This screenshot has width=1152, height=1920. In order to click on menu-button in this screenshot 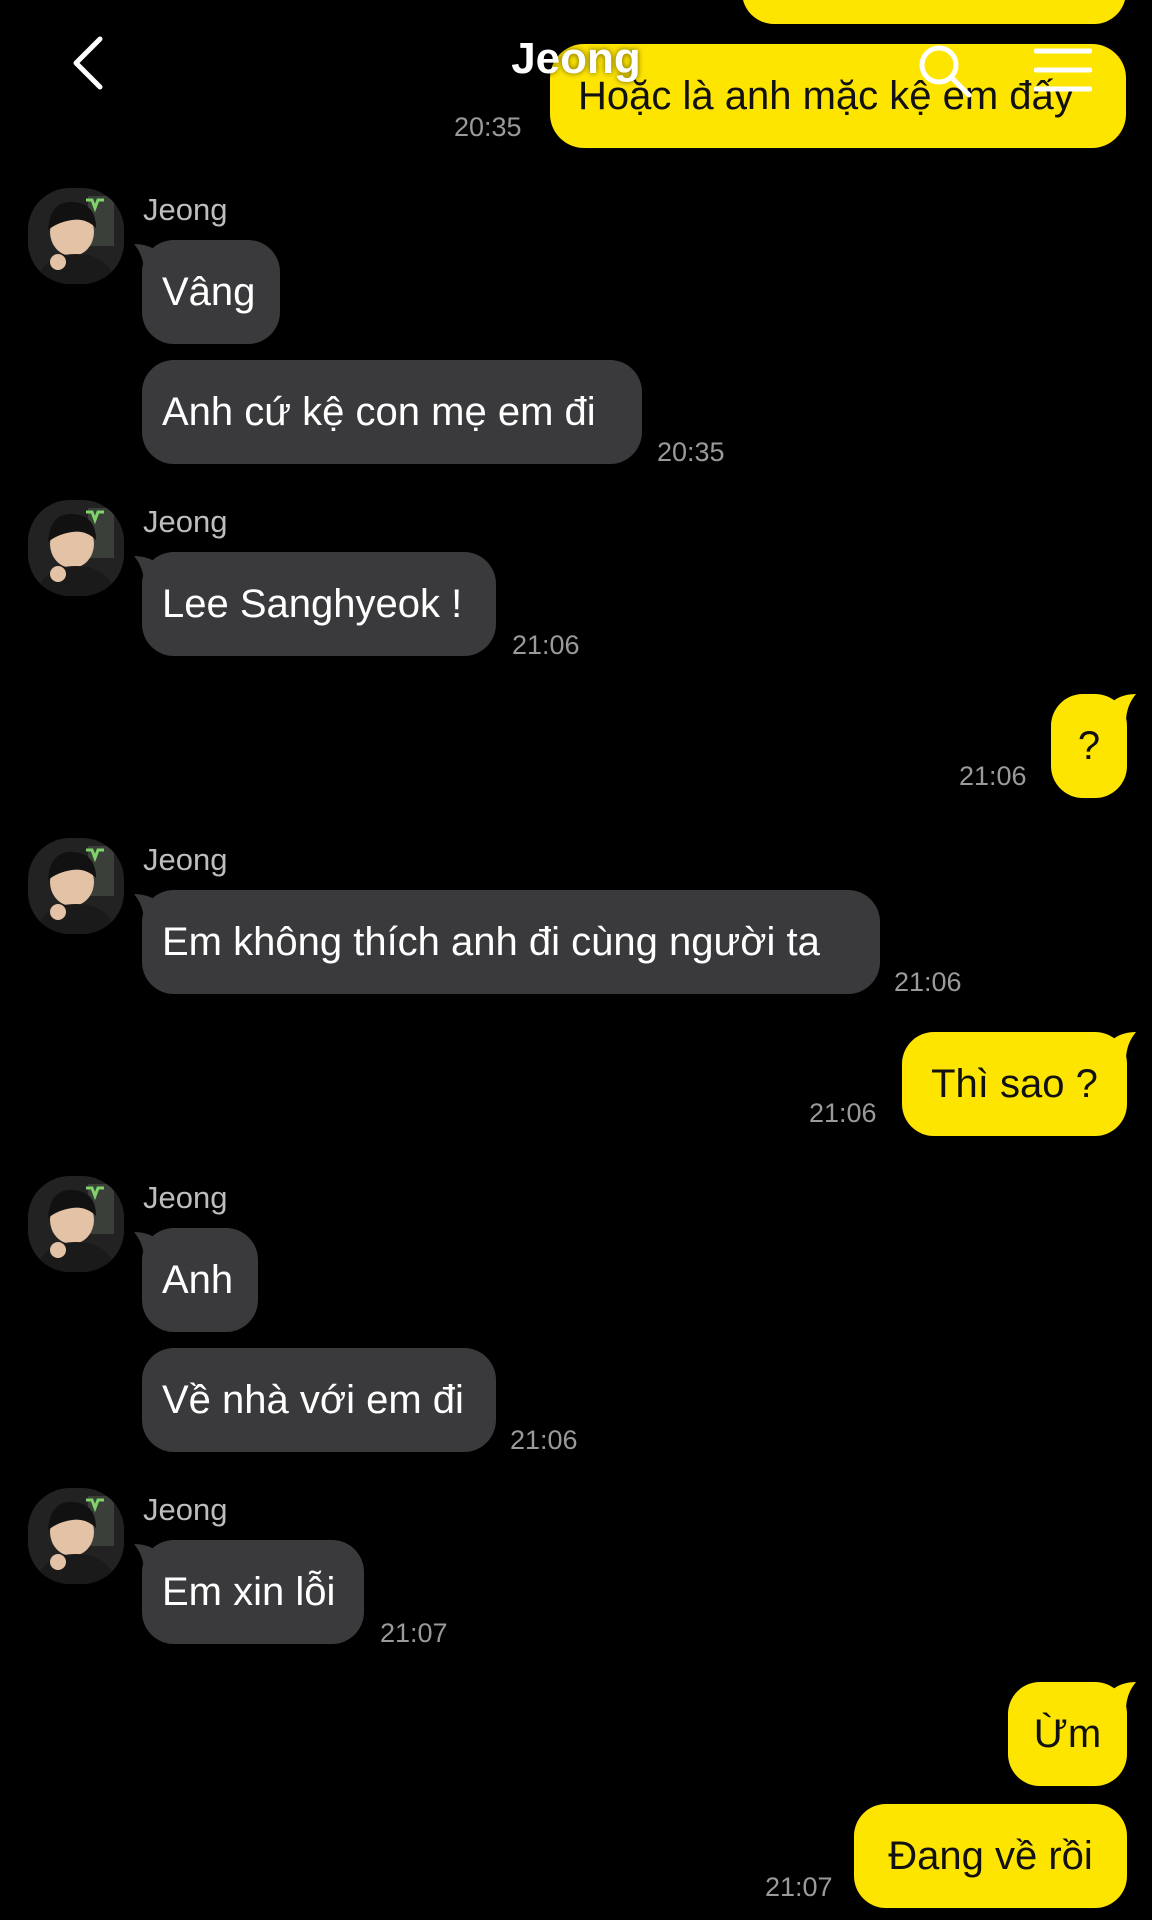, I will do `click(1063, 72)`.